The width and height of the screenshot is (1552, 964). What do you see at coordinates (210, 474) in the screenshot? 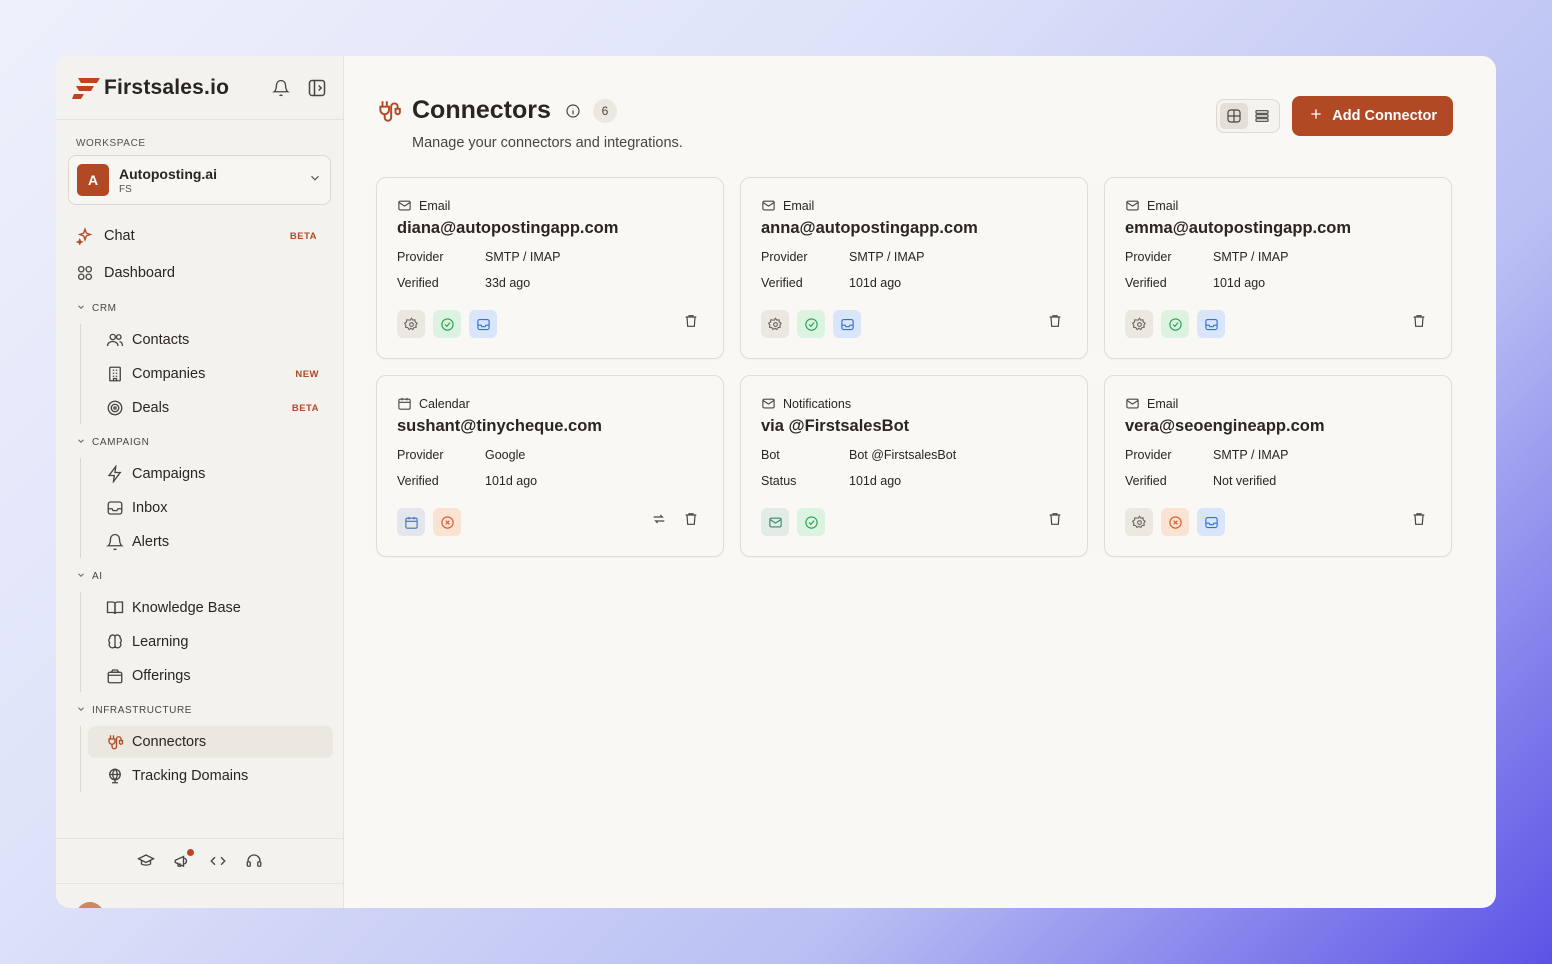
I see `sidebar-item-campaigns: Campaigns` at bounding box center [210, 474].